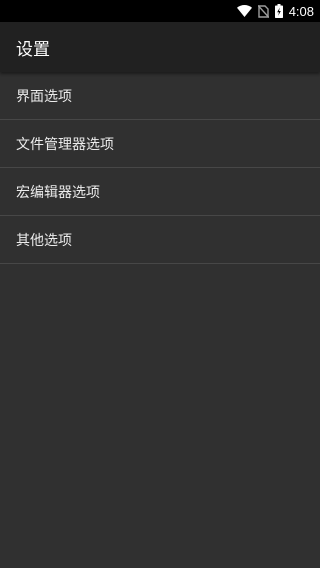  What do you see at coordinates (244, 11) in the screenshot?
I see `wifi-icon` at bounding box center [244, 11].